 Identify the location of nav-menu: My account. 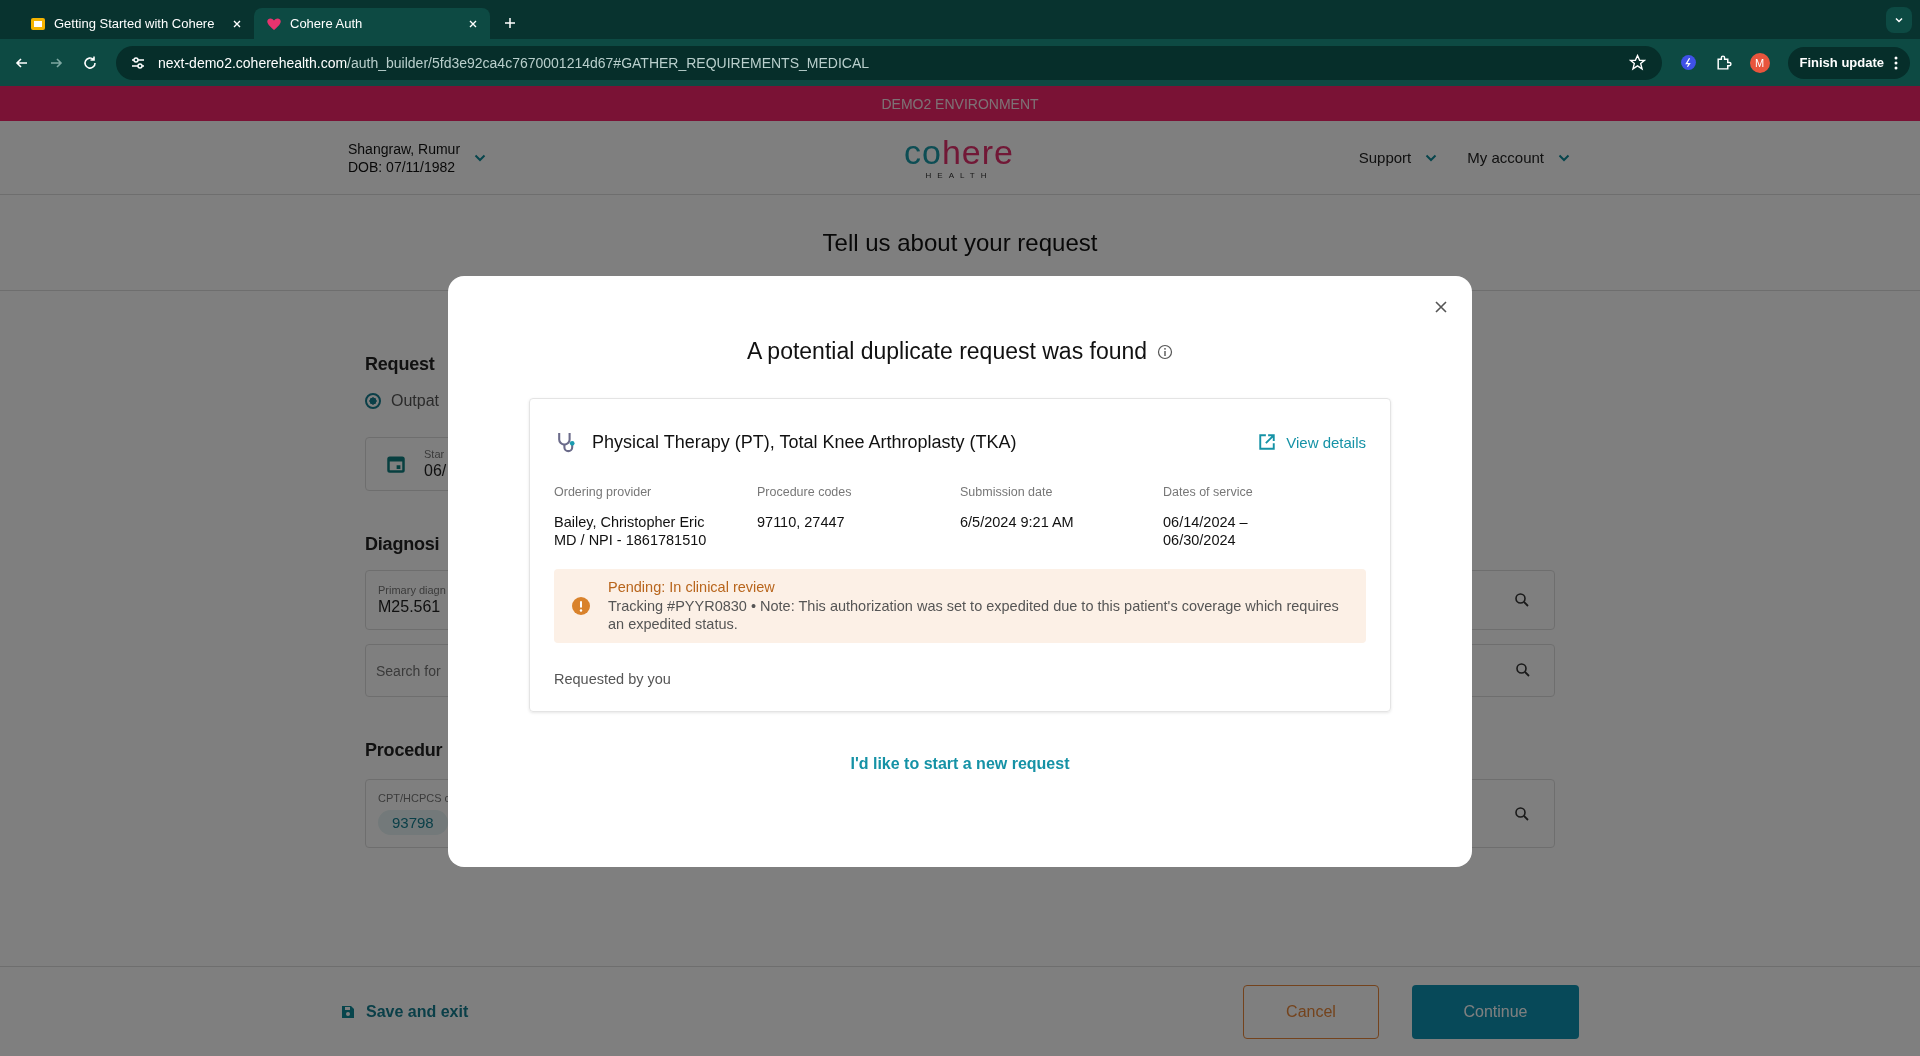
(1518, 157).